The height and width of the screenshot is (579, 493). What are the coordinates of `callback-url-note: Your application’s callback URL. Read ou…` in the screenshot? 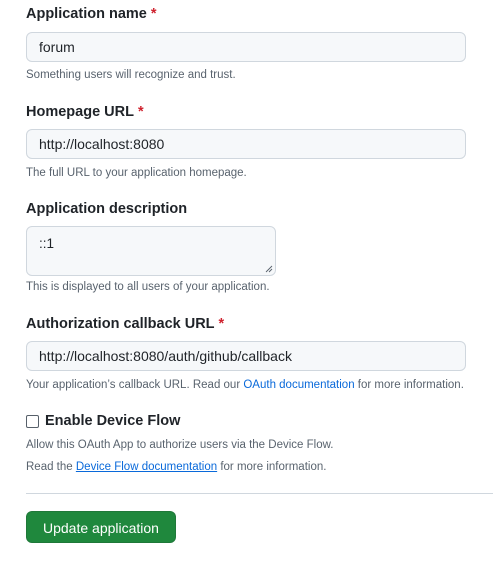 It's located at (245, 385).